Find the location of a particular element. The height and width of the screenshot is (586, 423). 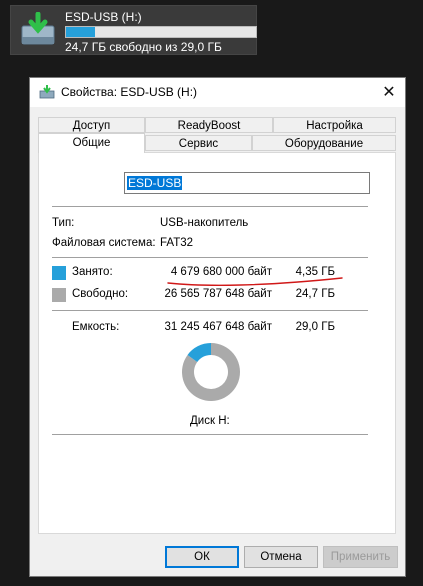

title-bar: Свойства: ESD-USB (H:) ✕ is located at coordinates (217, 92).